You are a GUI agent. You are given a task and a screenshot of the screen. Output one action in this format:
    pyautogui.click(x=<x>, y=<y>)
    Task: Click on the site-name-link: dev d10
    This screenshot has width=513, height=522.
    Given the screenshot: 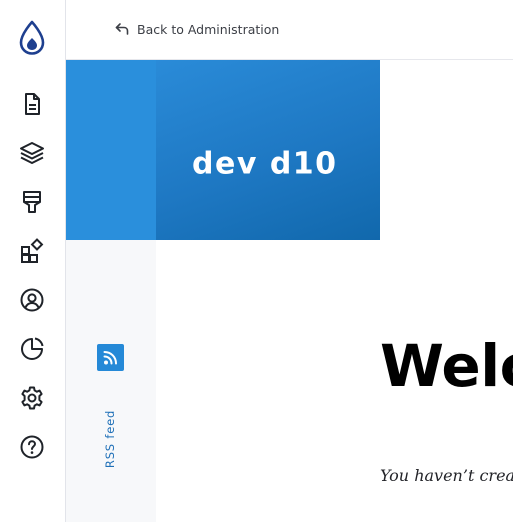 What is the action you would take?
    pyautogui.click(x=265, y=164)
    